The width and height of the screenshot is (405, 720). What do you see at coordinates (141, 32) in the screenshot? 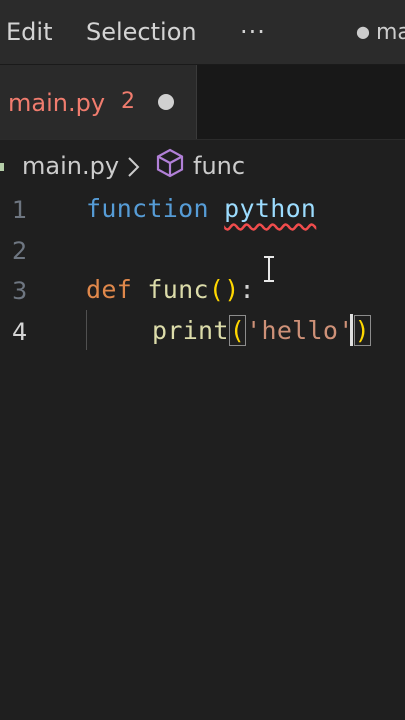
I see `menu-selection: Selection` at bounding box center [141, 32].